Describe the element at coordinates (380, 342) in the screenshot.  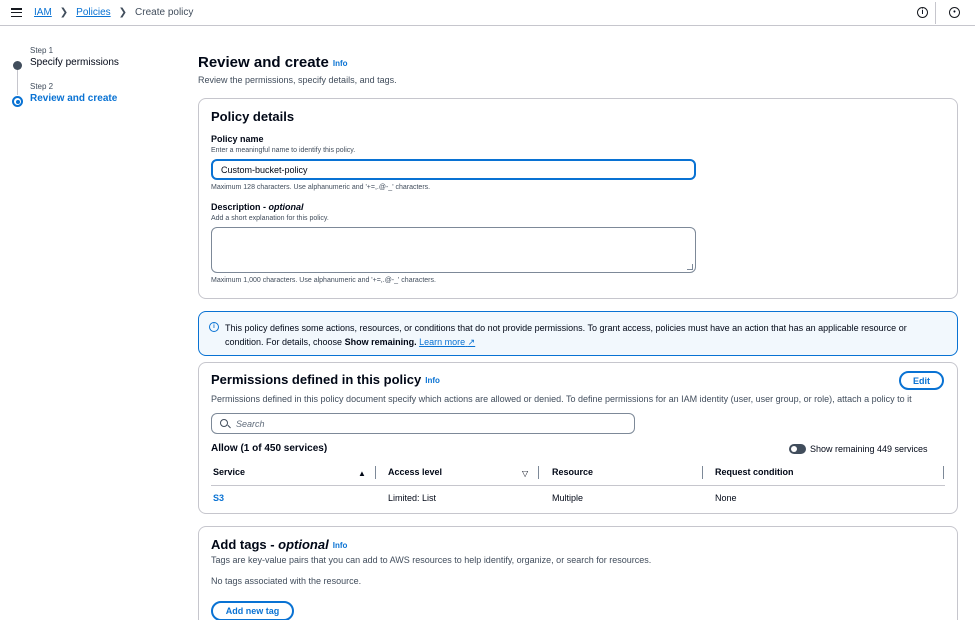
I see `alert-bold: Show remaining.` at that location.